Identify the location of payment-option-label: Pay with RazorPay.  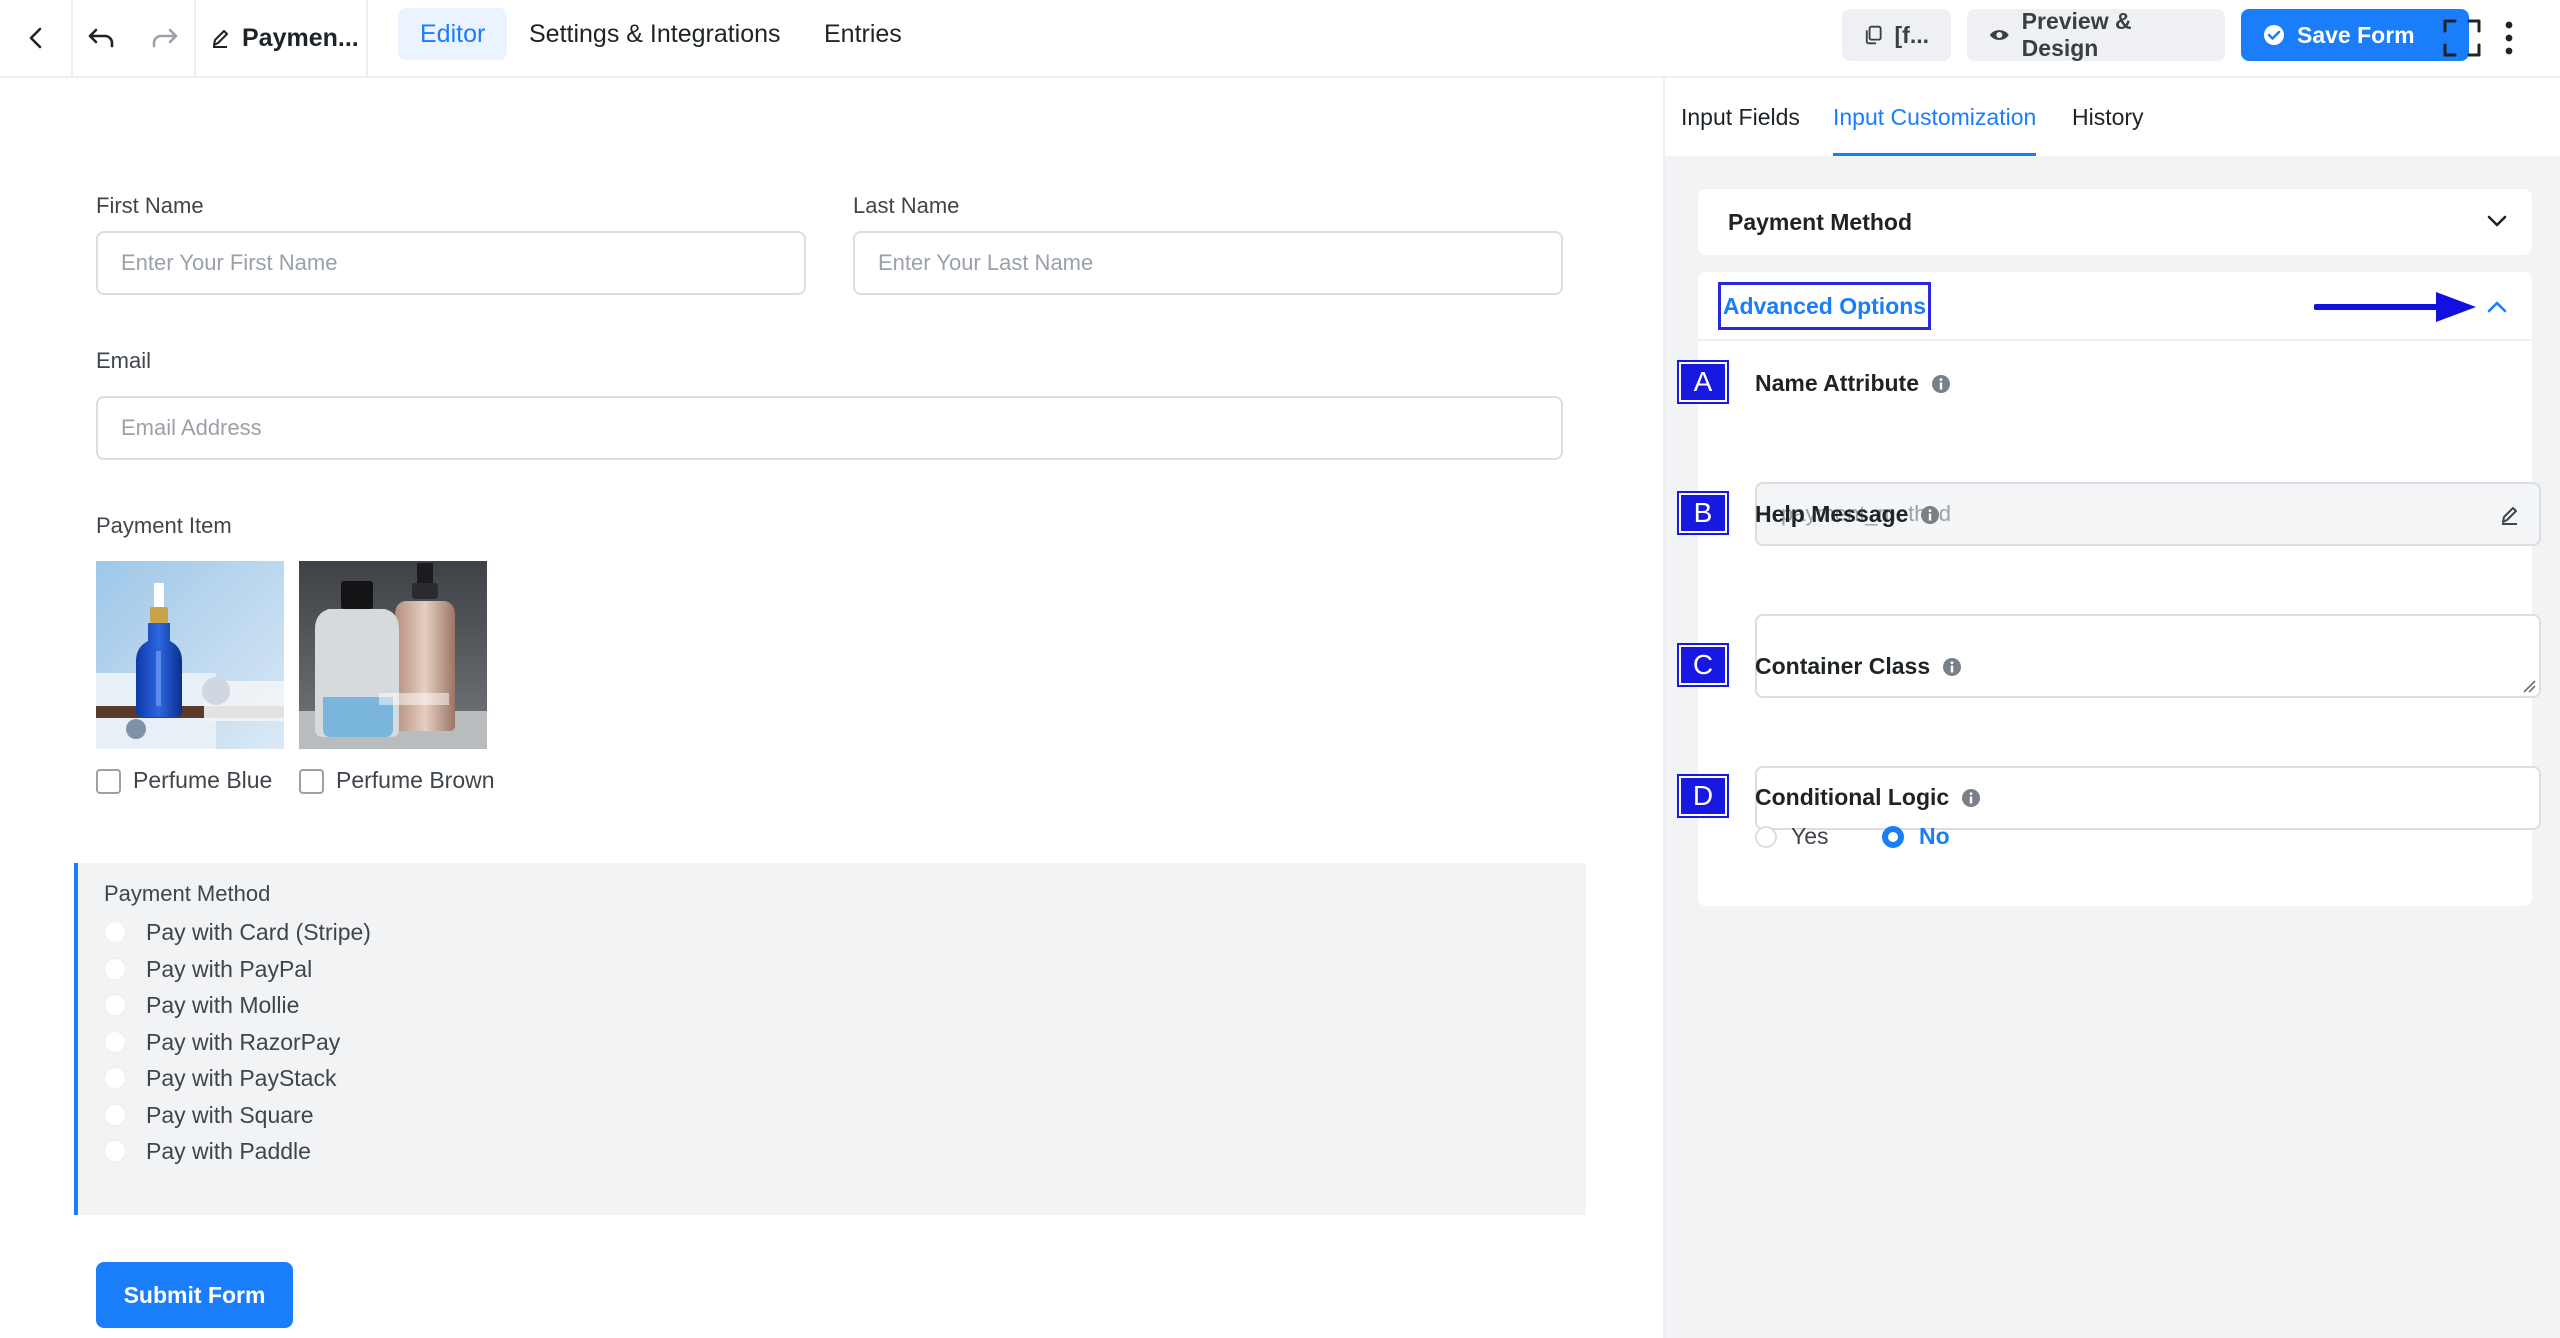
(243, 1041).